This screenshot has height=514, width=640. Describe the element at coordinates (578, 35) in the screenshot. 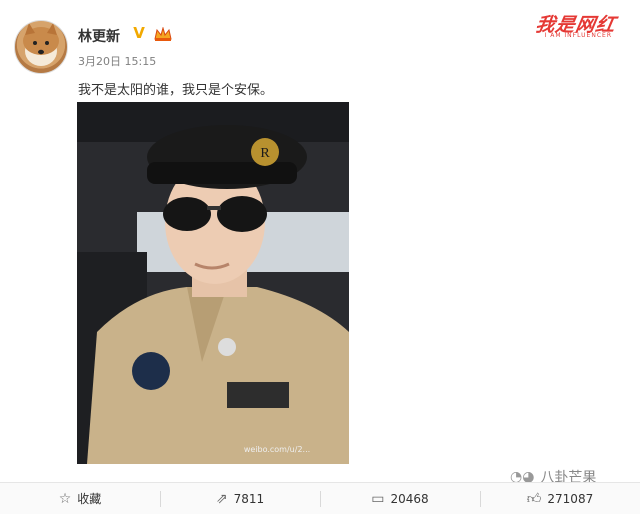

I see `watermark-subtitle: I AM INFLUENCER` at that location.